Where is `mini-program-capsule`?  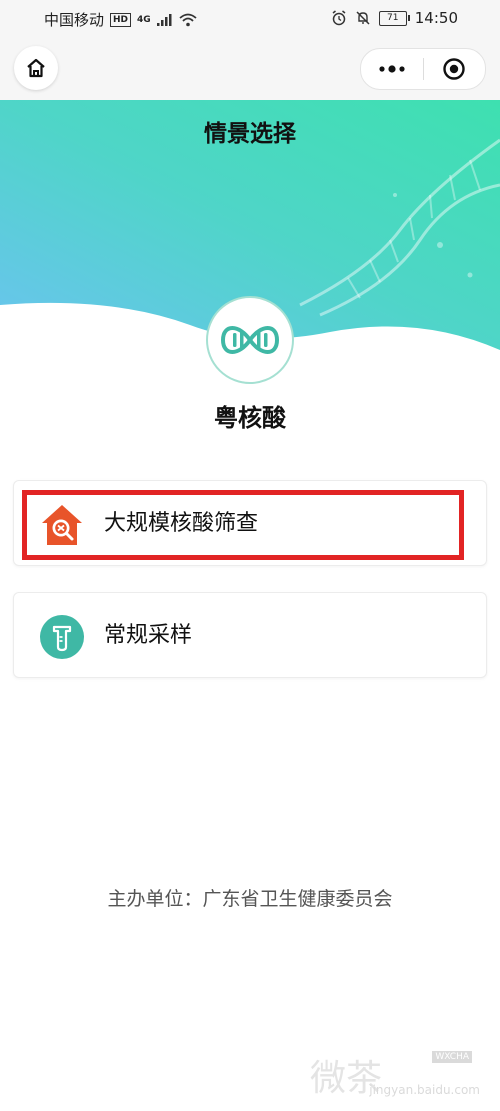
mini-program-capsule is located at coordinates (423, 69).